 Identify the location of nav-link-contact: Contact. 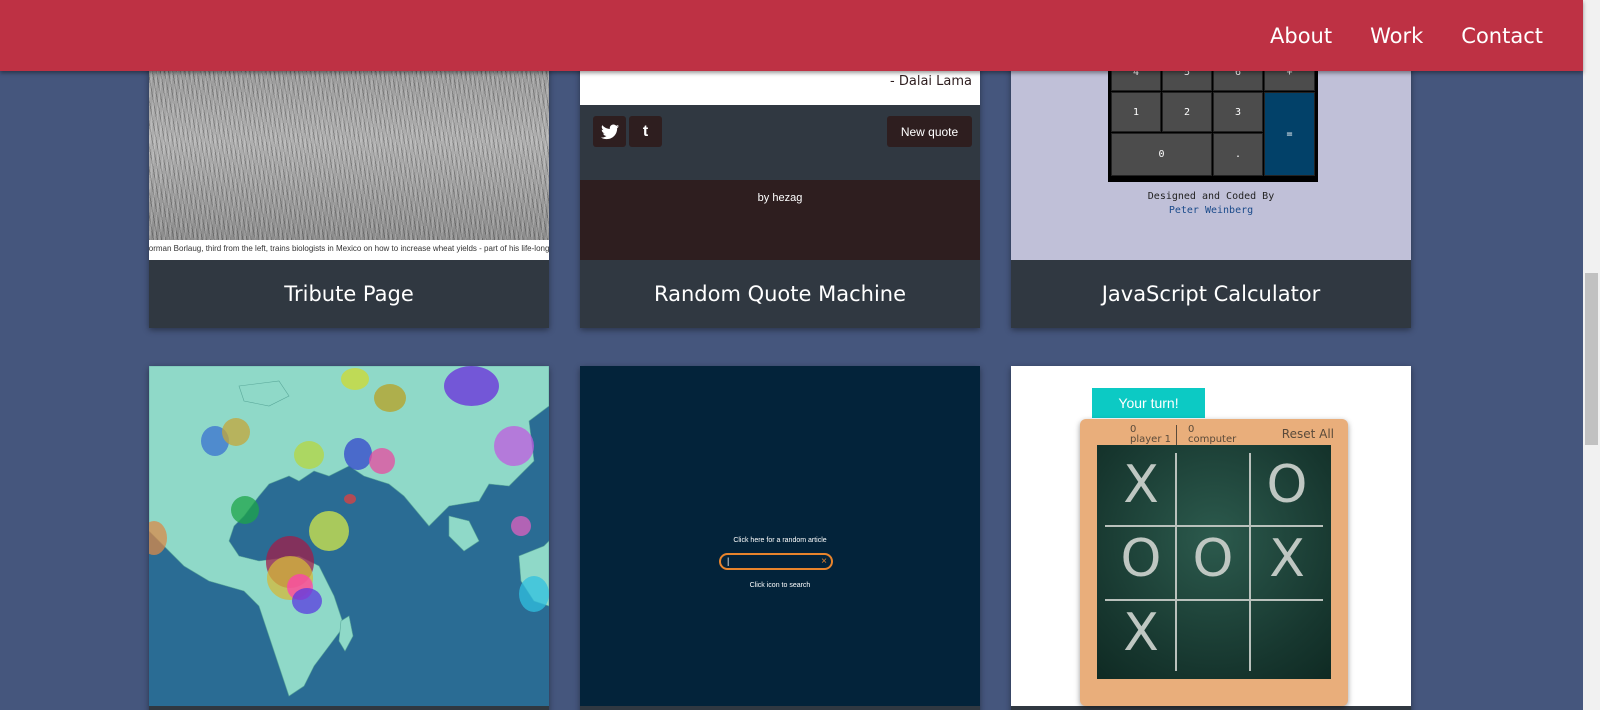
(1502, 36).